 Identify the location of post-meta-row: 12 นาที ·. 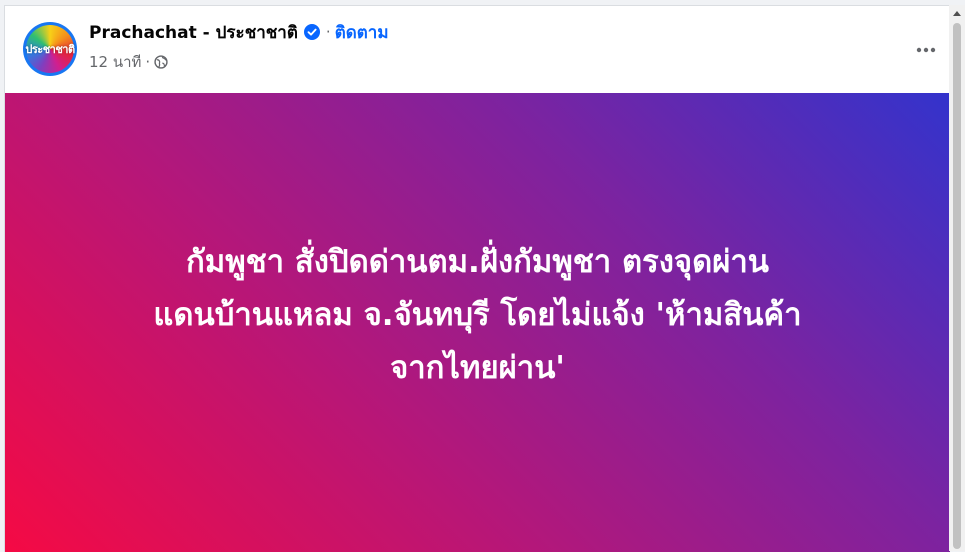
(128, 62).